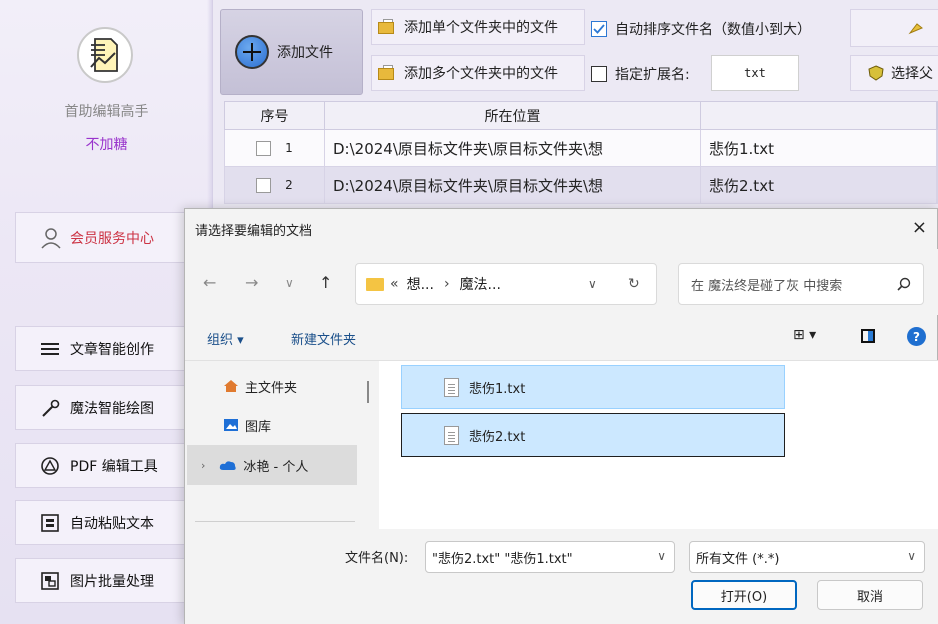  I want to click on nav-magic-drawing: 魔法智能绘图, so click(113, 407).